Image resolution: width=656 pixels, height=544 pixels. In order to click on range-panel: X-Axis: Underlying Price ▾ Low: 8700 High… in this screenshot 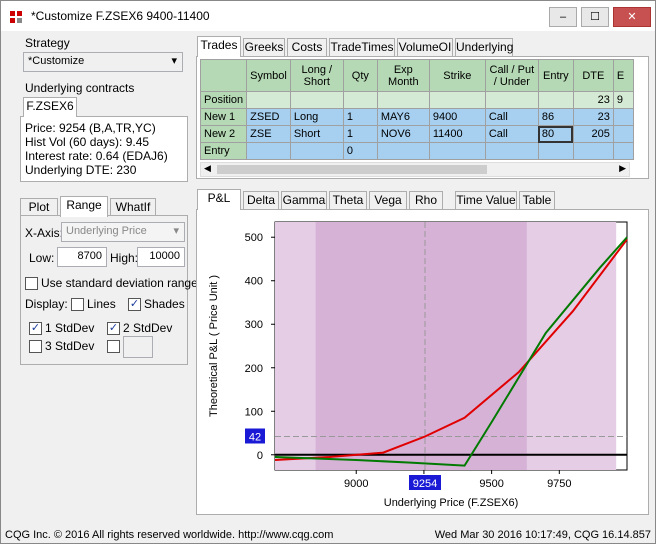, I will do `click(110, 290)`.